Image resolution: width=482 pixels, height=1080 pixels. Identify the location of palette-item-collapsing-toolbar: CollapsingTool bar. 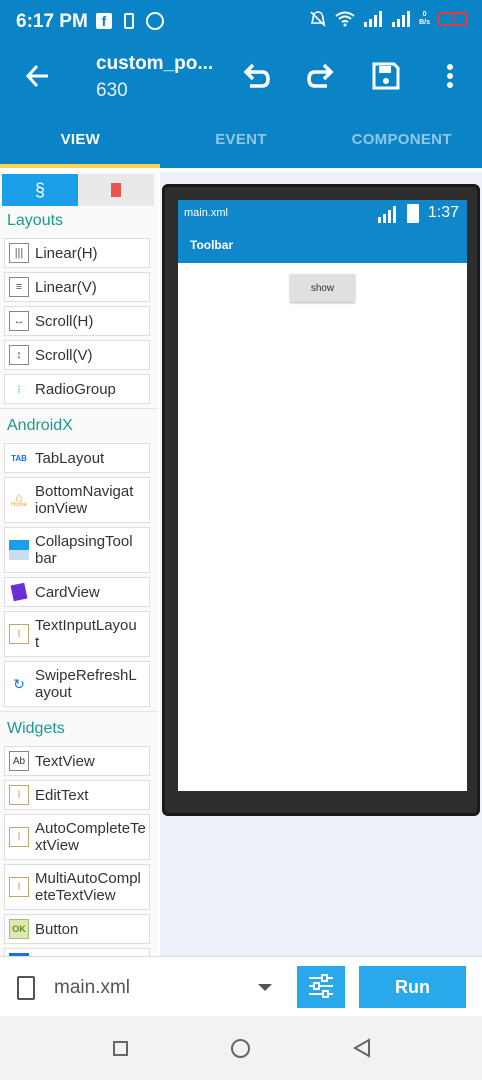
(77, 550).